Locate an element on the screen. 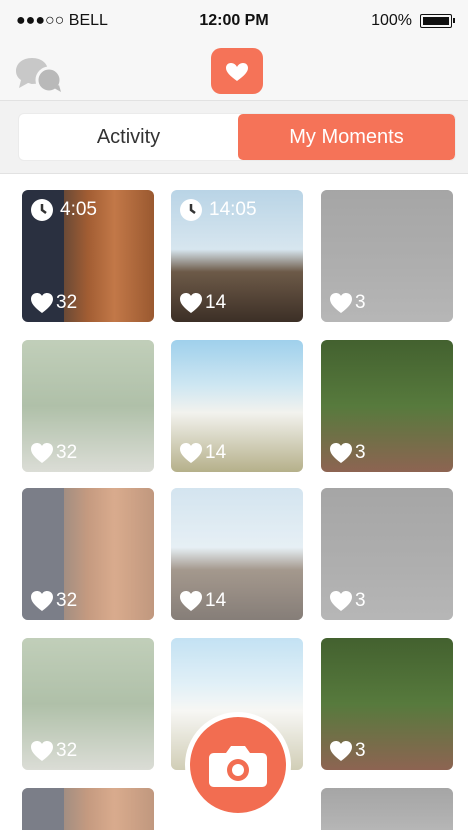 The height and width of the screenshot is (830, 468). segmented-control: Activity My Moments is located at coordinates (237, 137).